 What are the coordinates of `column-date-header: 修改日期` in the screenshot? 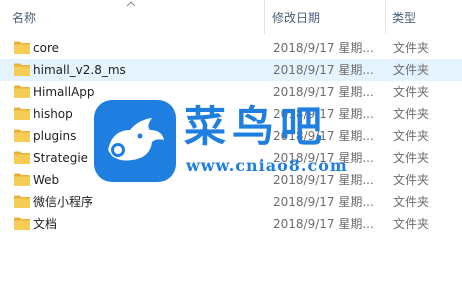 It's located at (327, 17).